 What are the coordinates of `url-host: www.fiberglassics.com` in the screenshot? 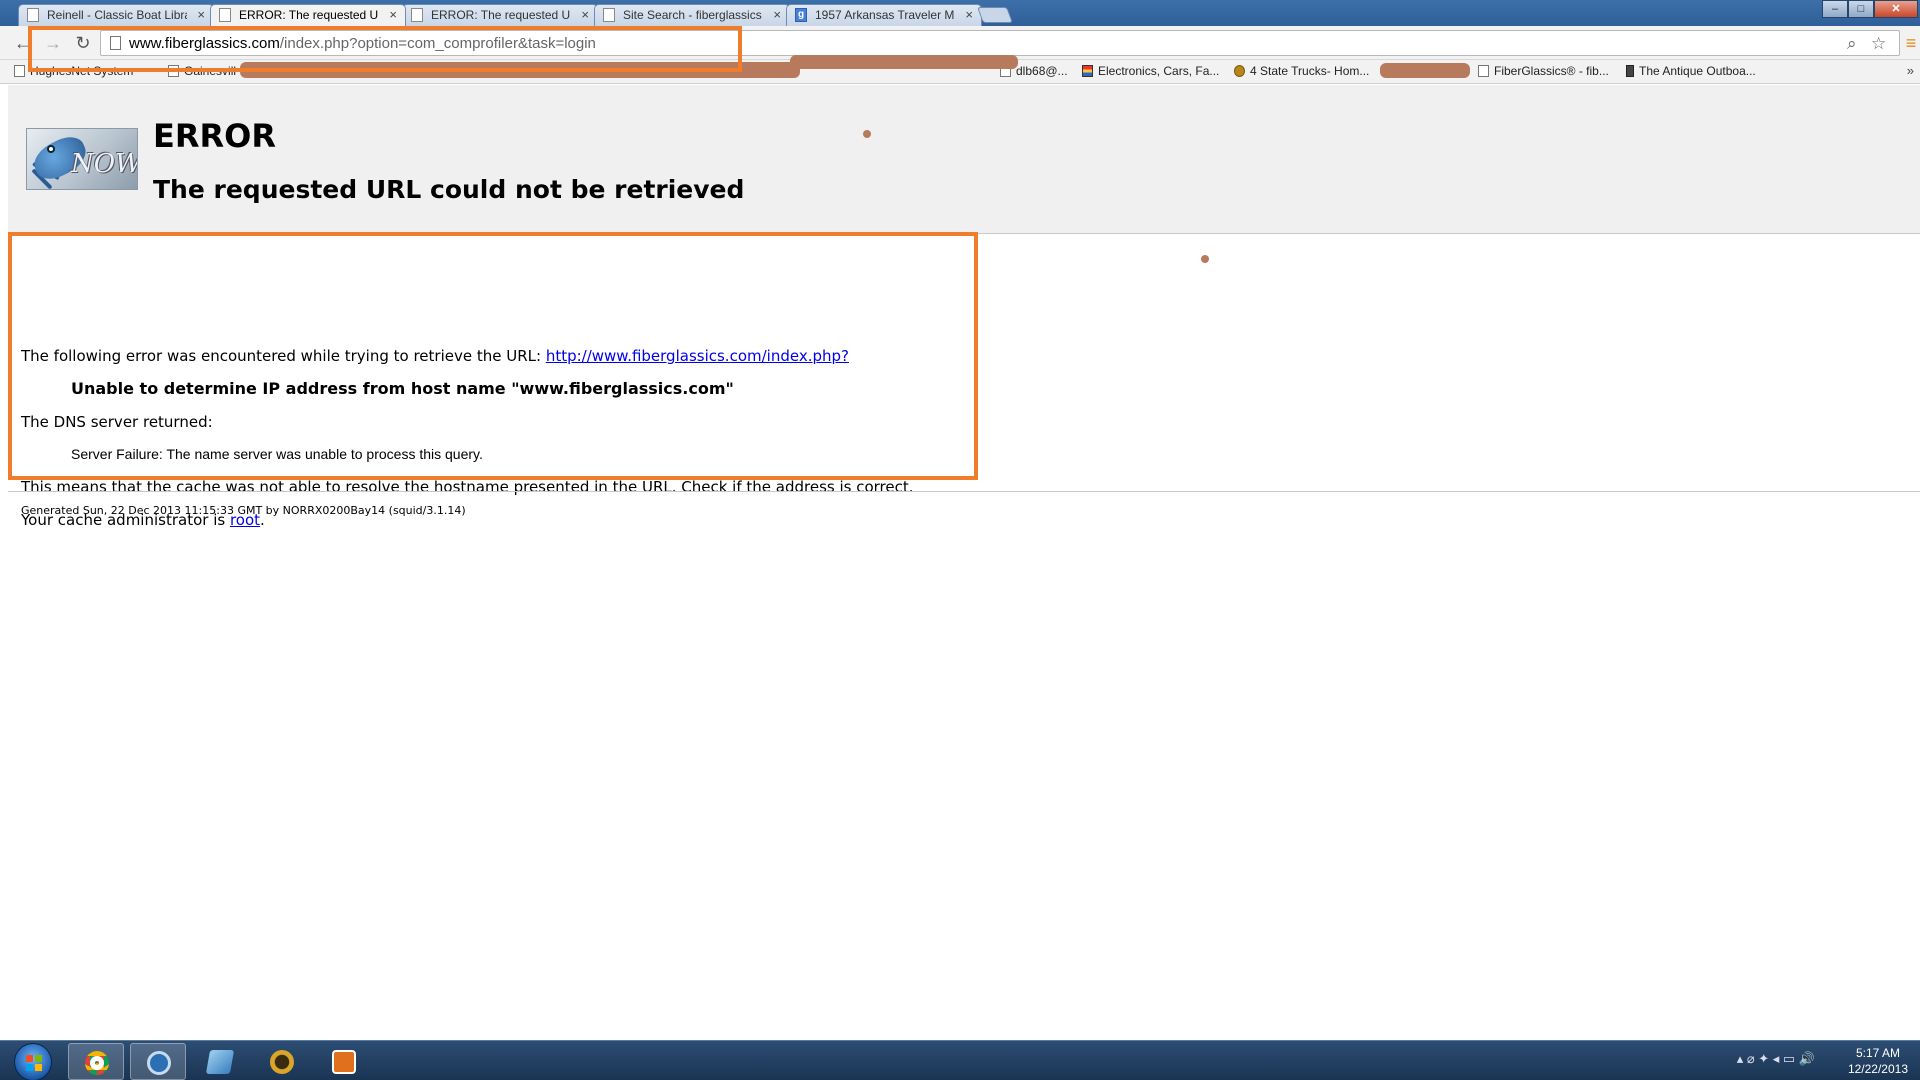 It's located at (204, 43).